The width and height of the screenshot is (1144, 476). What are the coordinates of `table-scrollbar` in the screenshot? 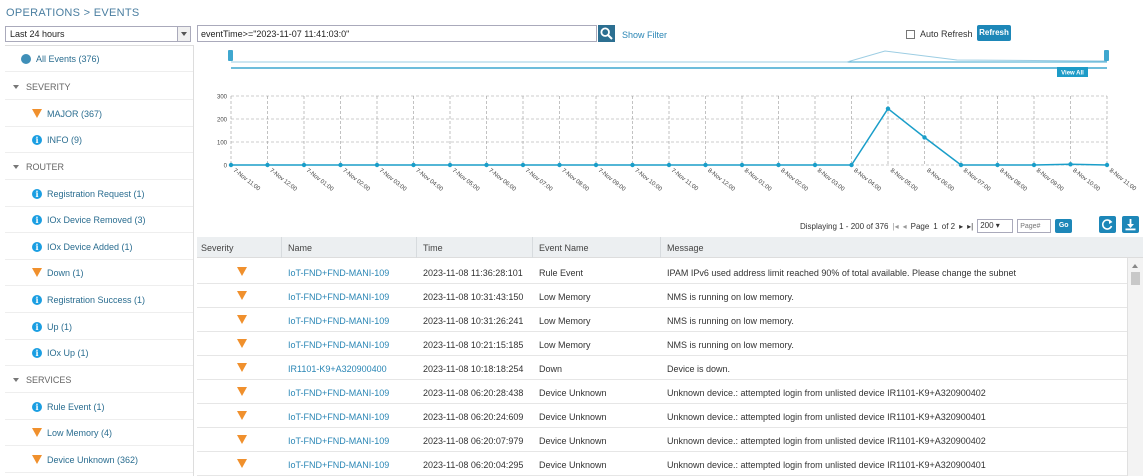 It's located at (1135, 367).